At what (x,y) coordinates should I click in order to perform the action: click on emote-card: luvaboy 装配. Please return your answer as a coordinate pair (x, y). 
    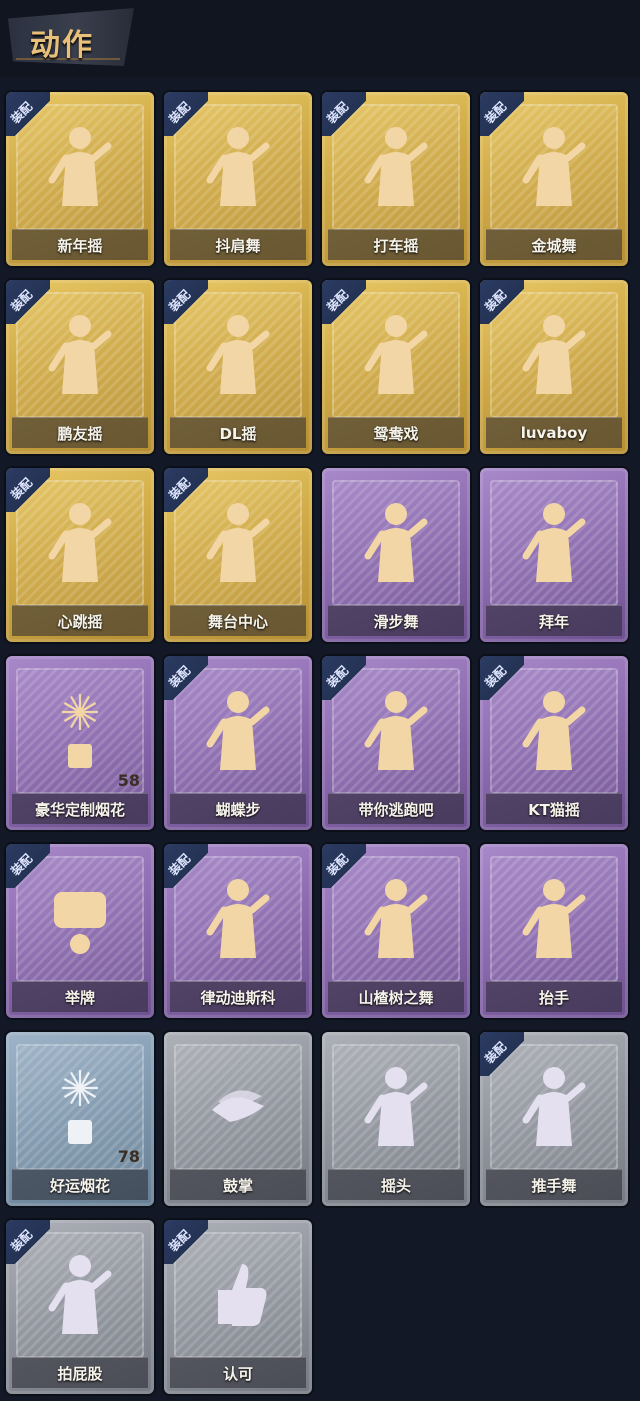
    Looking at the image, I should click on (554, 367).